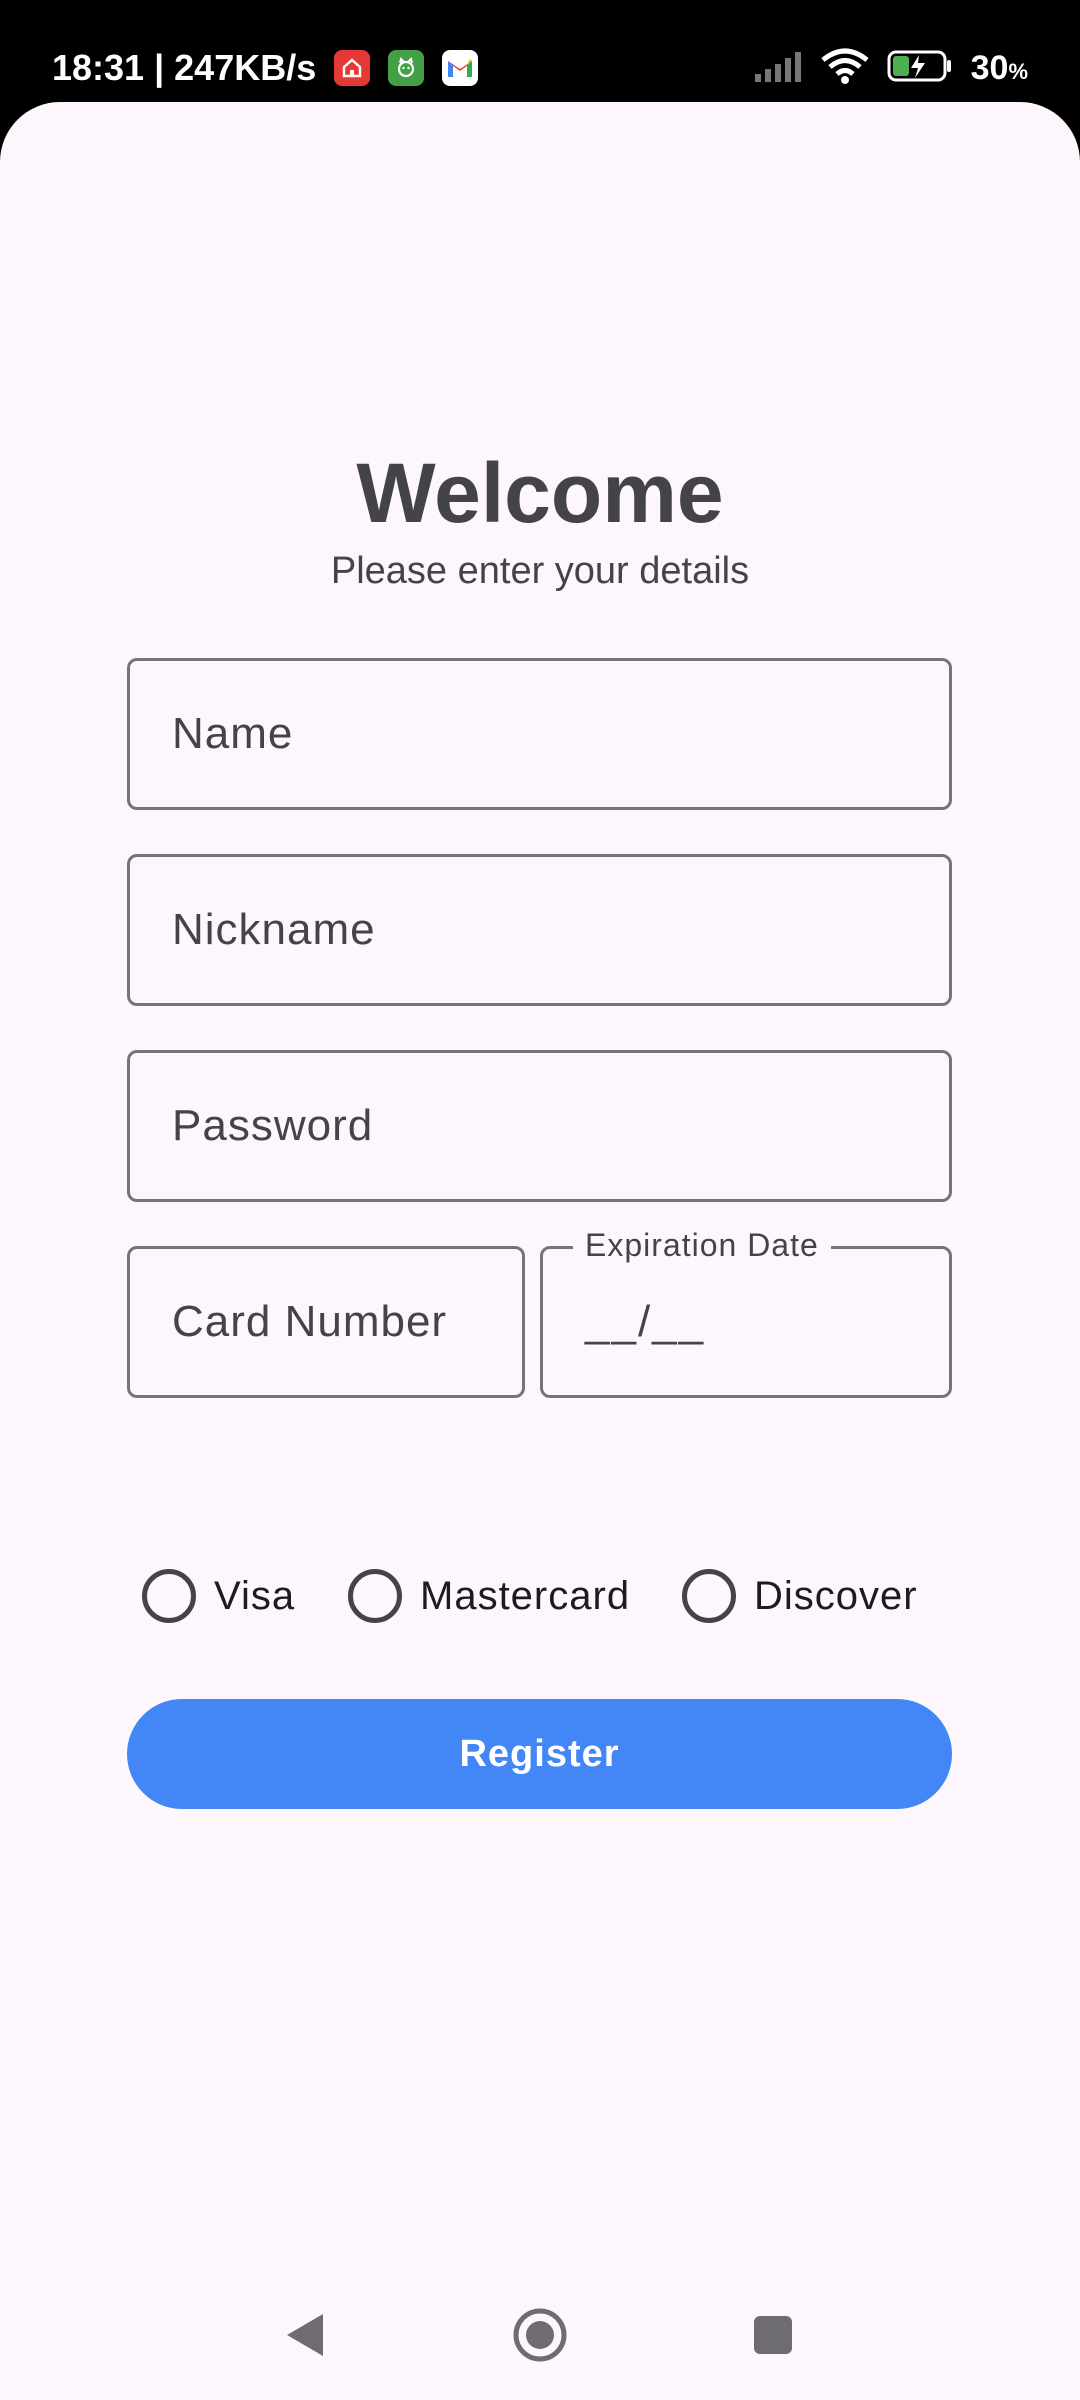 The width and height of the screenshot is (1080, 2400). I want to click on recents-button, so click(773, 2335).